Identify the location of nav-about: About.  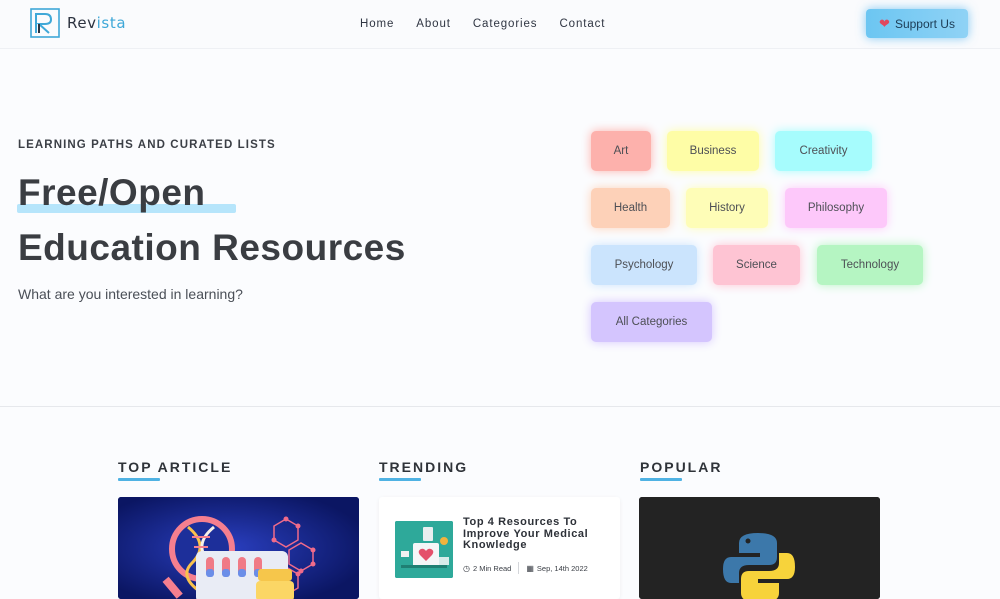
(433, 24).